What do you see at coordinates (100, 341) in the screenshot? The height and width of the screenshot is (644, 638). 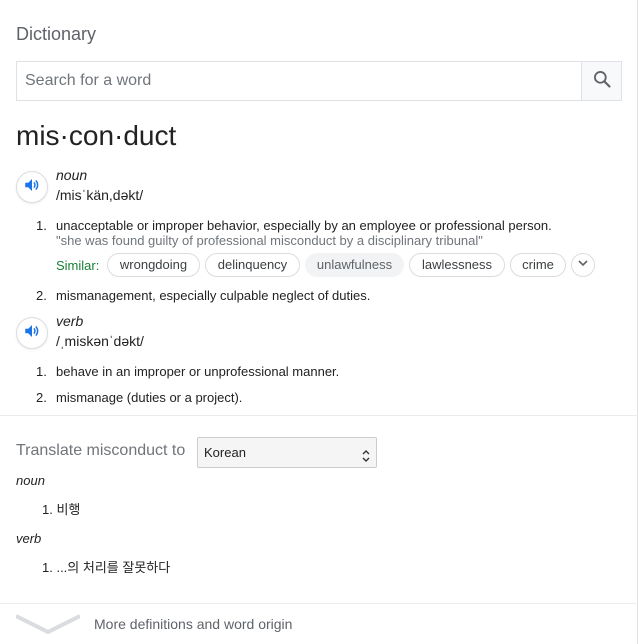 I see `verb-phonetic: /ˌmiskənˈdəkt/` at bounding box center [100, 341].